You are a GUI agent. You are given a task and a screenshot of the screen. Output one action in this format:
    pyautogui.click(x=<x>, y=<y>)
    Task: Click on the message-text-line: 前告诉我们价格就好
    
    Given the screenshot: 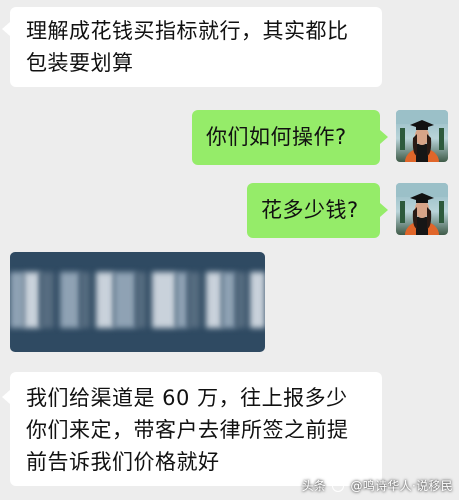 What is the action you would take?
    pyautogui.click(x=123, y=462)
    